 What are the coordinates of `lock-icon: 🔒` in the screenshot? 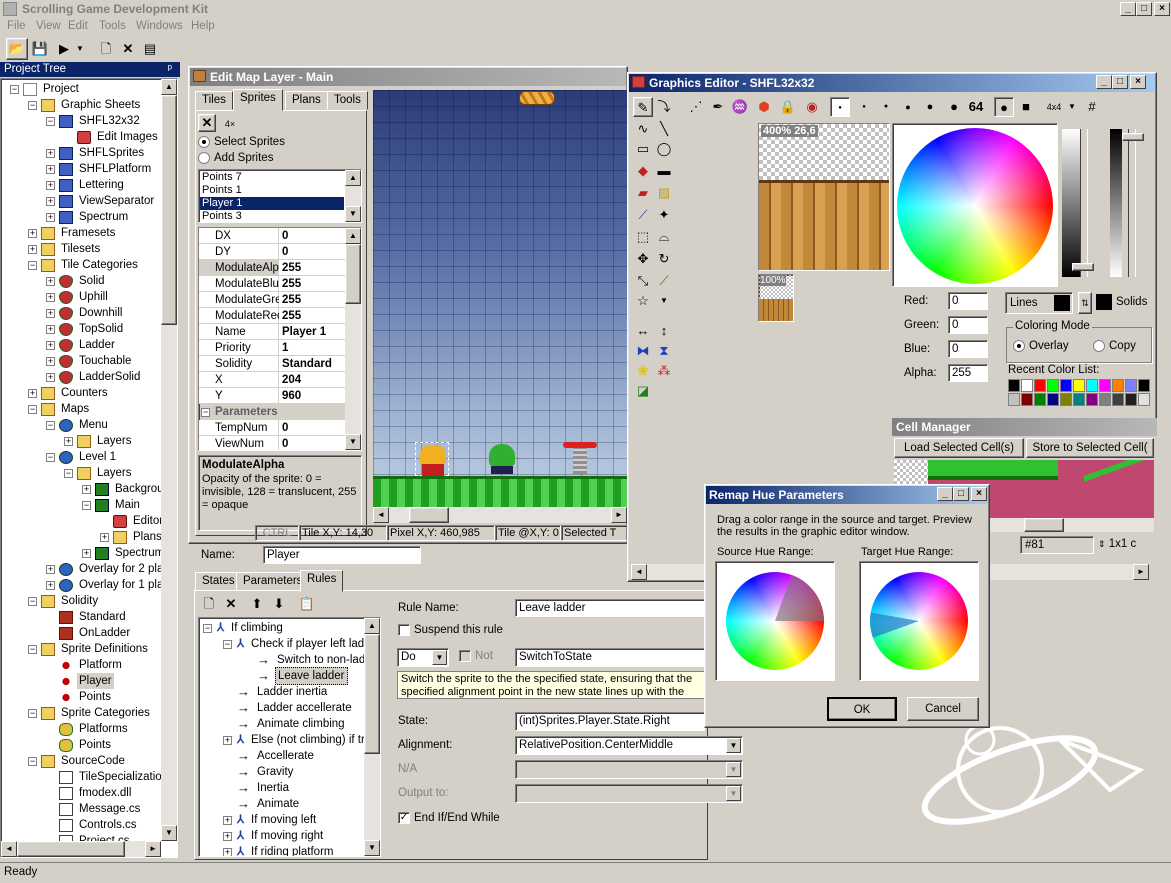 It's located at (788, 107).